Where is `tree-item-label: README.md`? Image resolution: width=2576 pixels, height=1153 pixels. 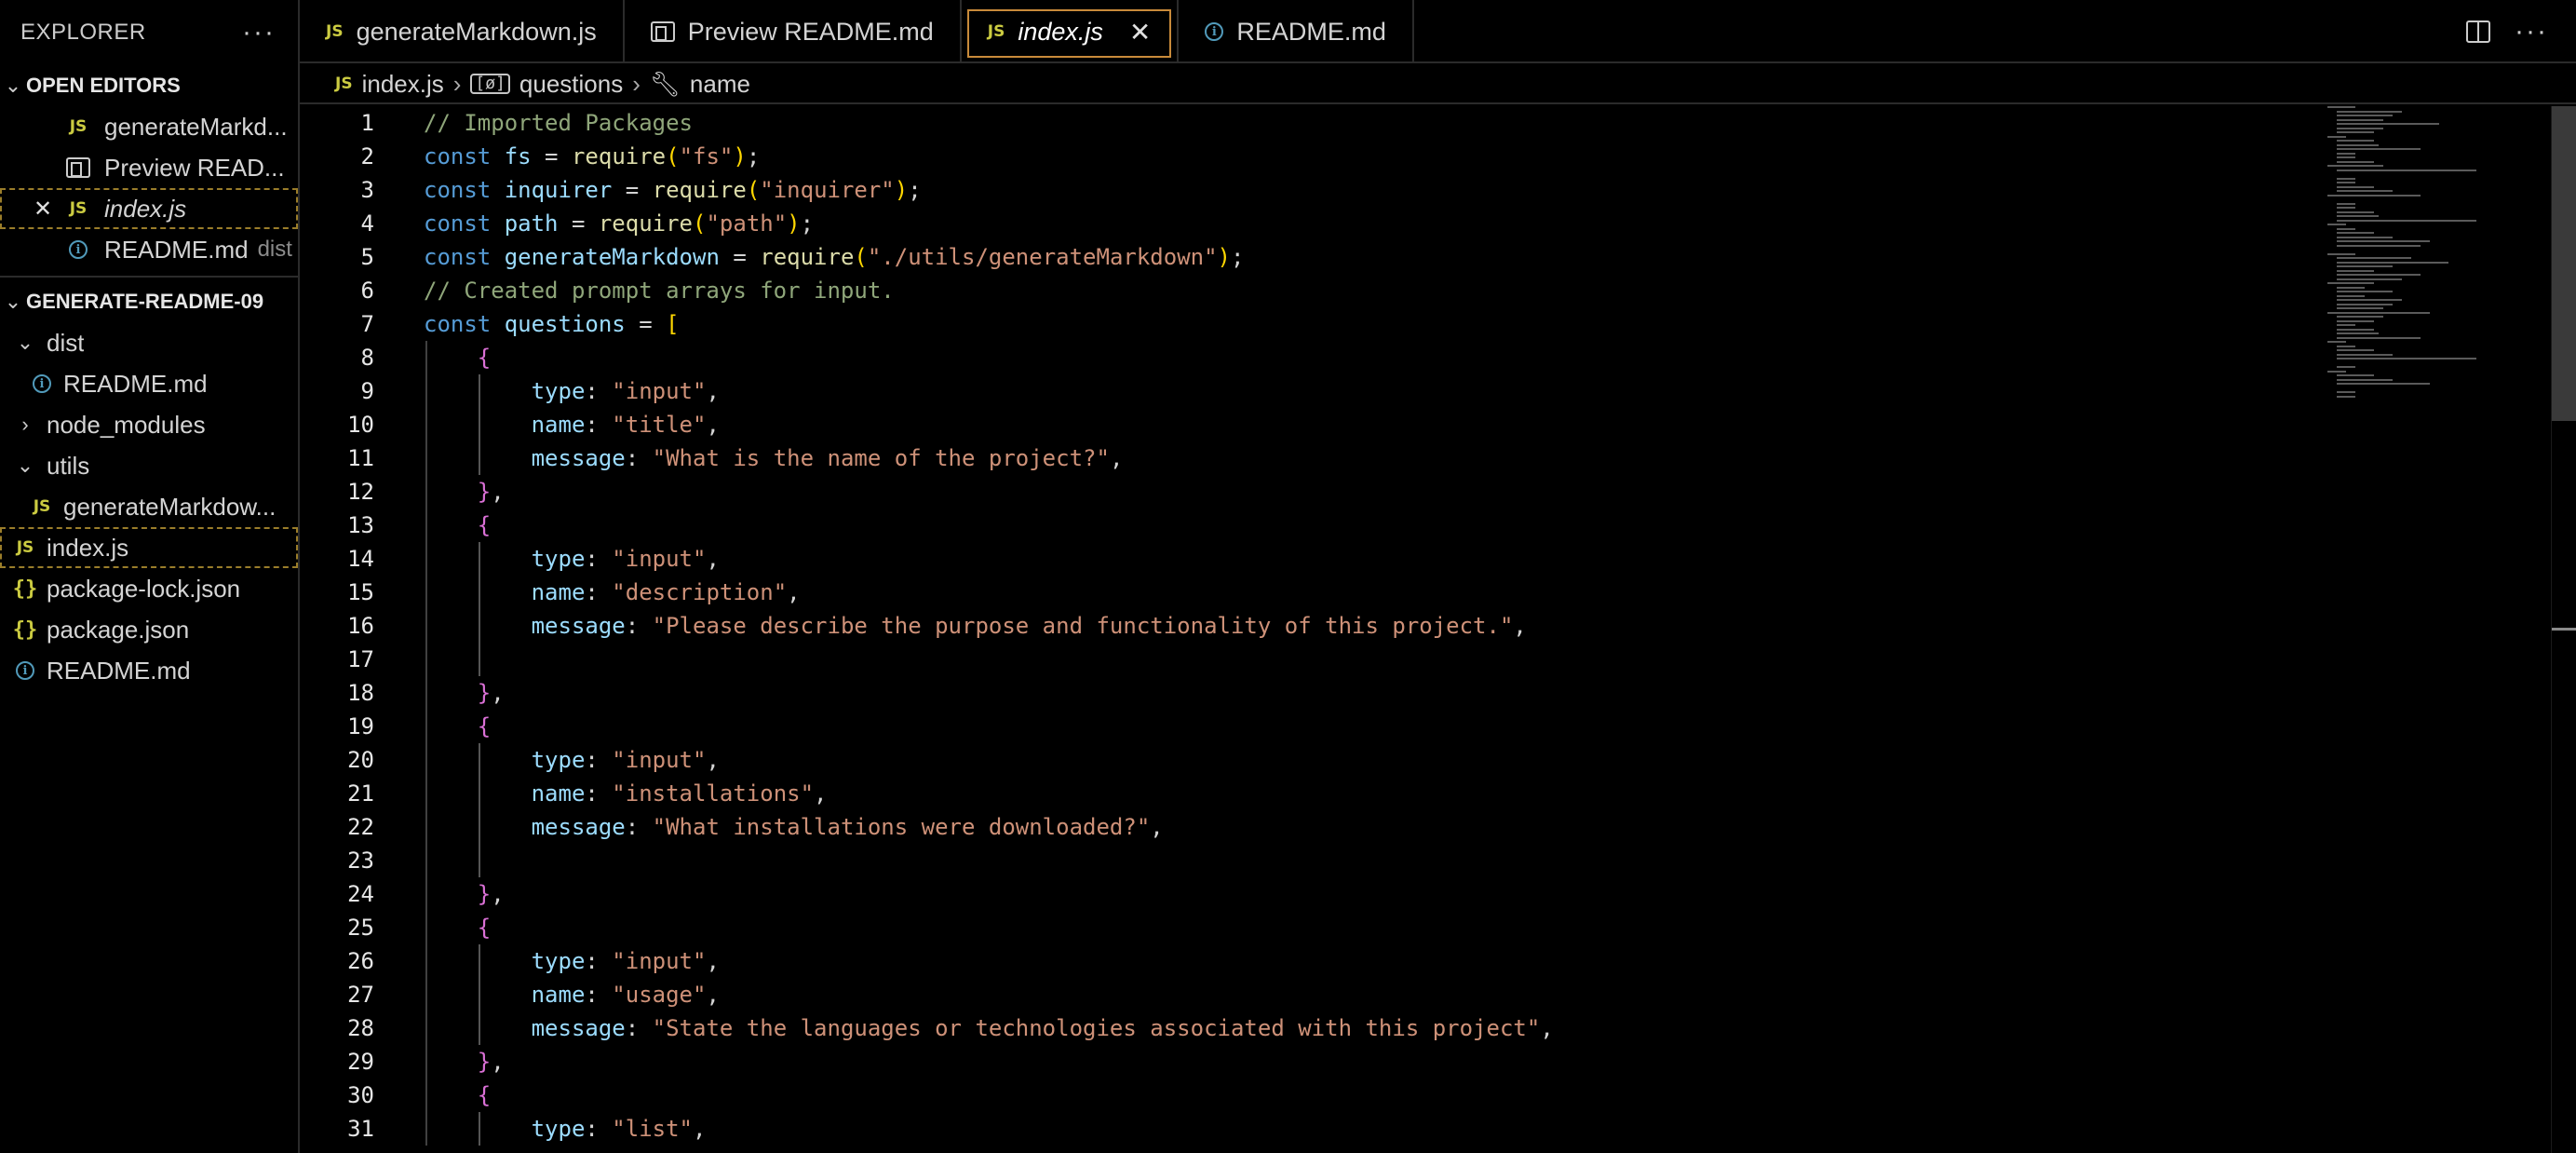
tree-item-label: README.md is located at coordinates (135, 383).